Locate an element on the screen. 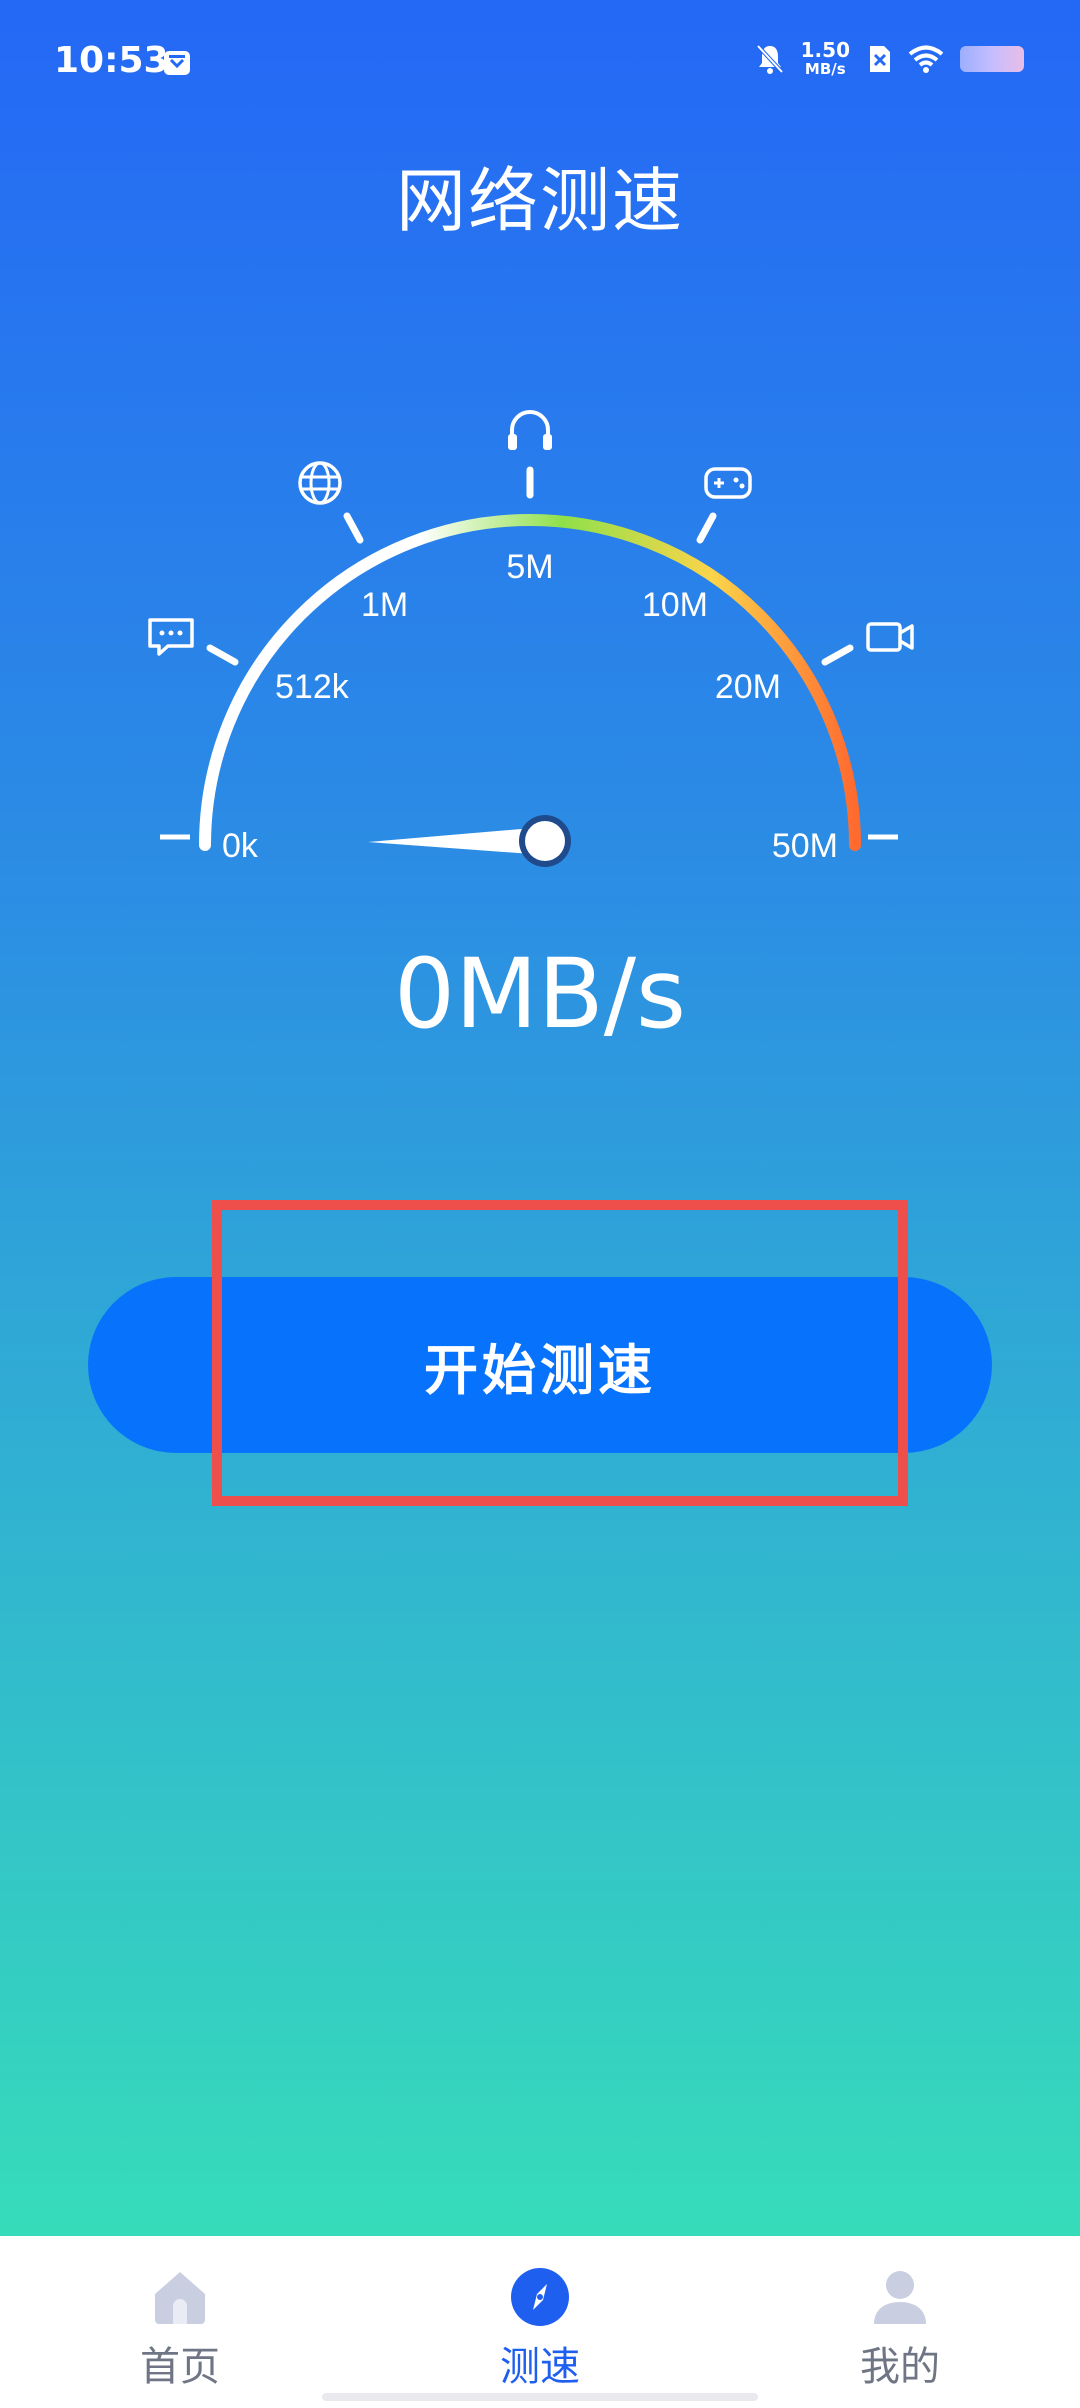  home-icon is located at coordinates (180, 2298).